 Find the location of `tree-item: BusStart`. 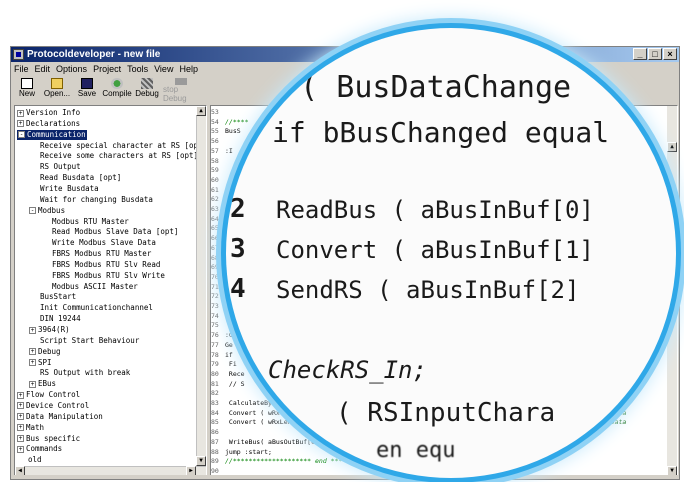

tree-item: BusStart is located at coordinates (58, 297).